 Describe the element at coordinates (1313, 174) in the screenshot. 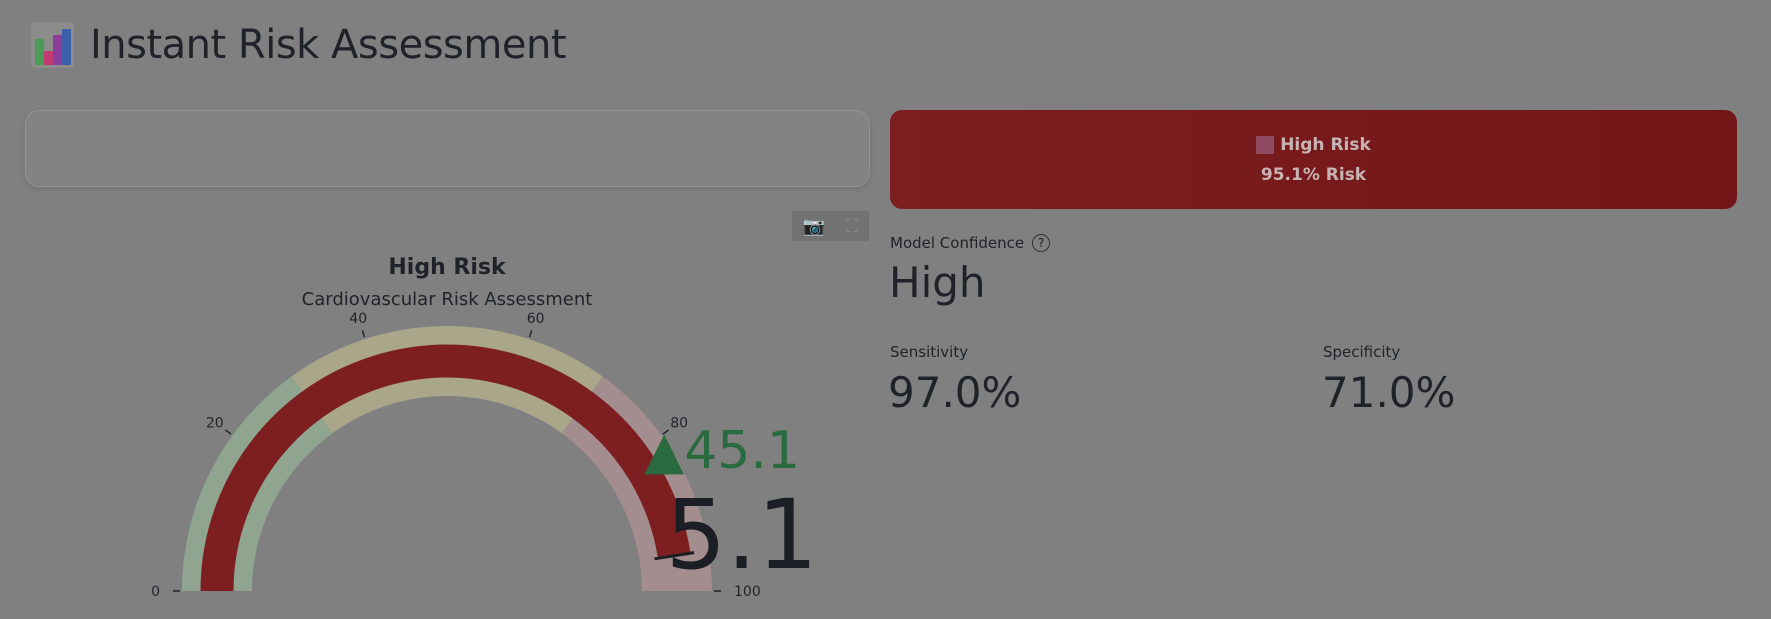

I see `risk-percent: 95.1% Risk` at that location.